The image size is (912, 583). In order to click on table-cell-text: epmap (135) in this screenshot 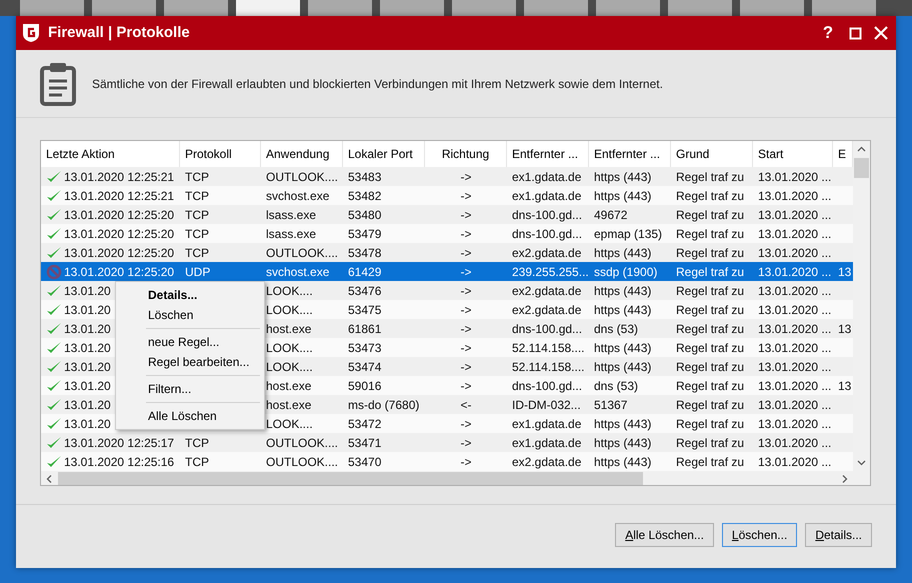, I will do `click(628, 234)`.